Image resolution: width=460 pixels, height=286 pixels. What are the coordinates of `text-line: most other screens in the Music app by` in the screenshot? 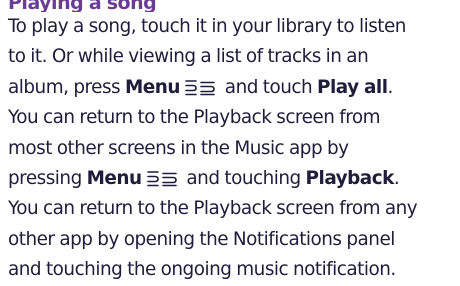 It's located at (178, 148).